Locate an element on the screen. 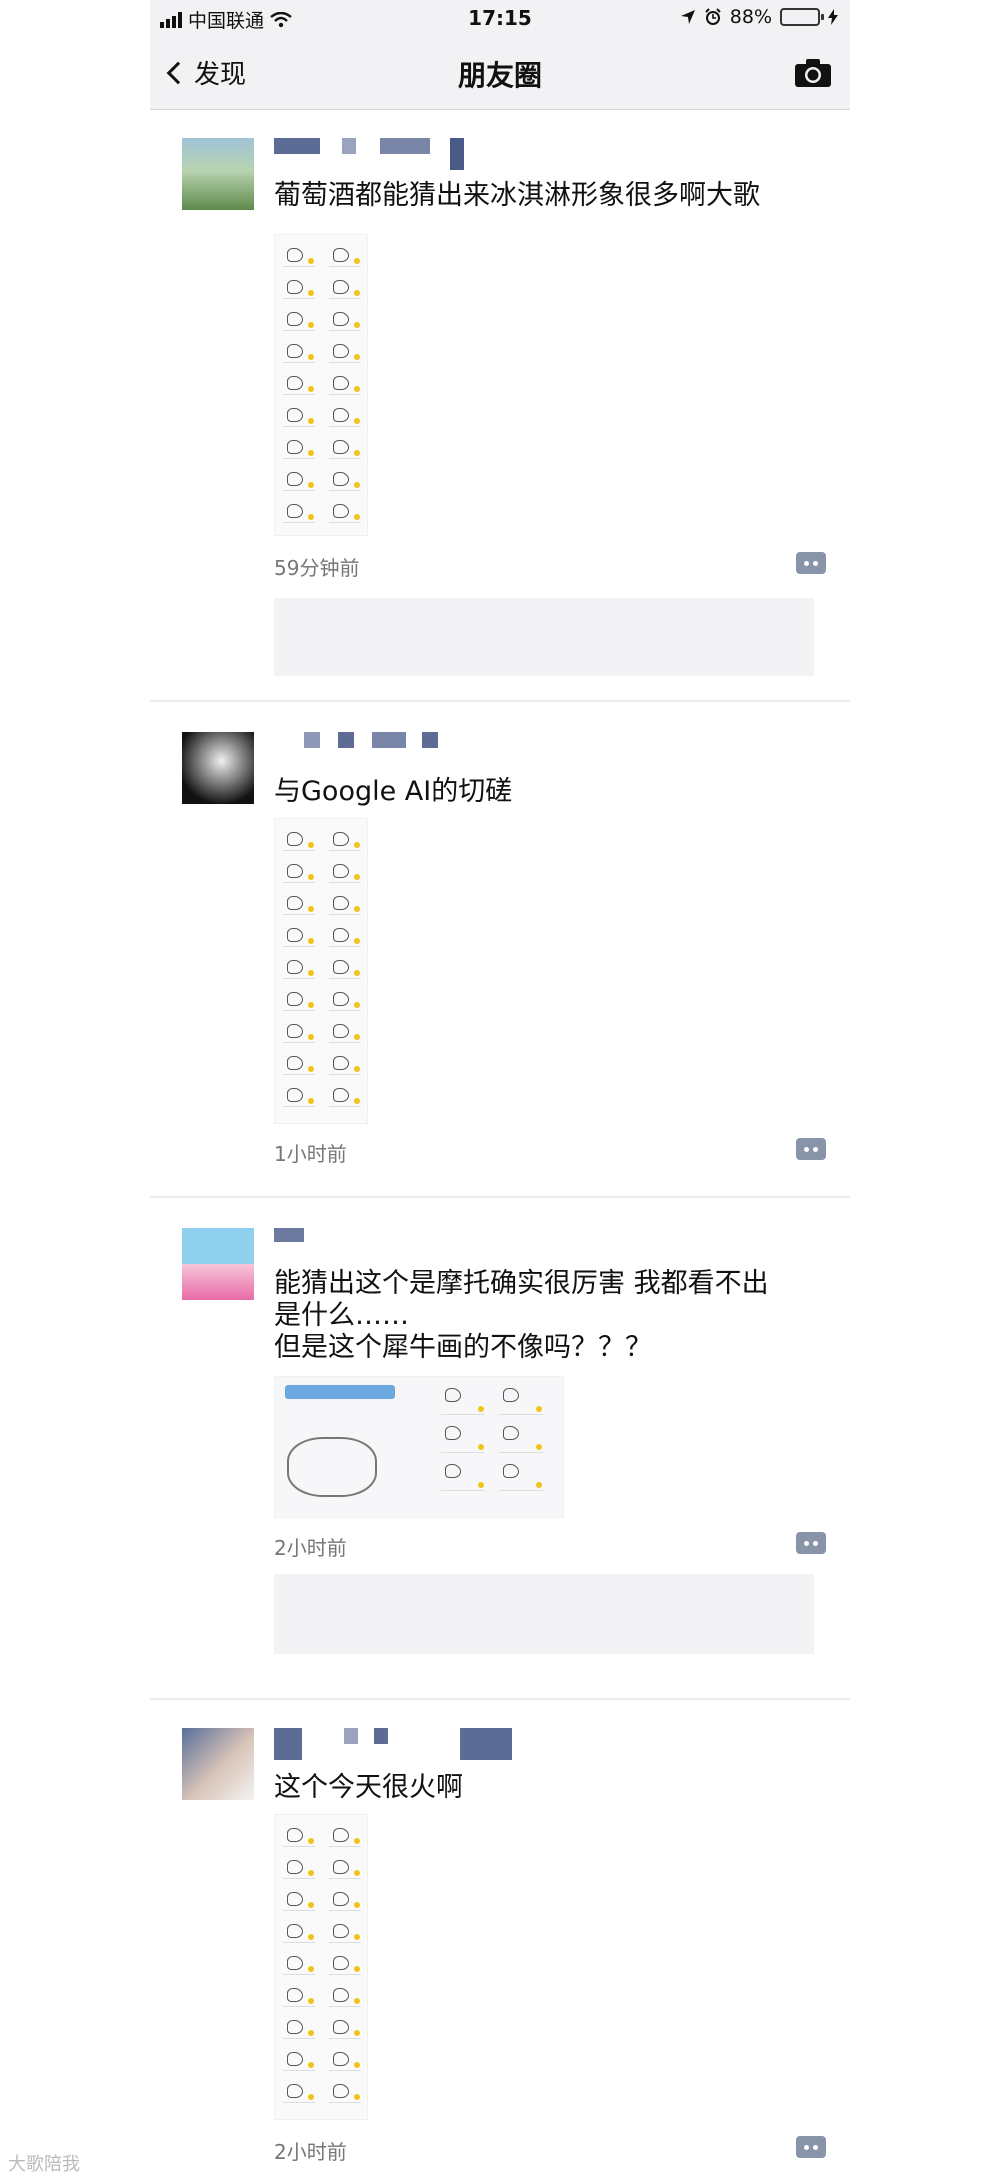  post-time: 1小时前 is located at coordinates (310, 1154).